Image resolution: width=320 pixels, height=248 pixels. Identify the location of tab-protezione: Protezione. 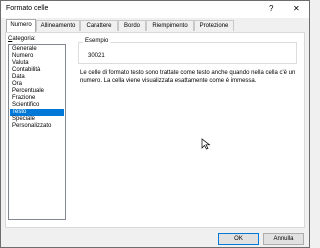
(214, 25).